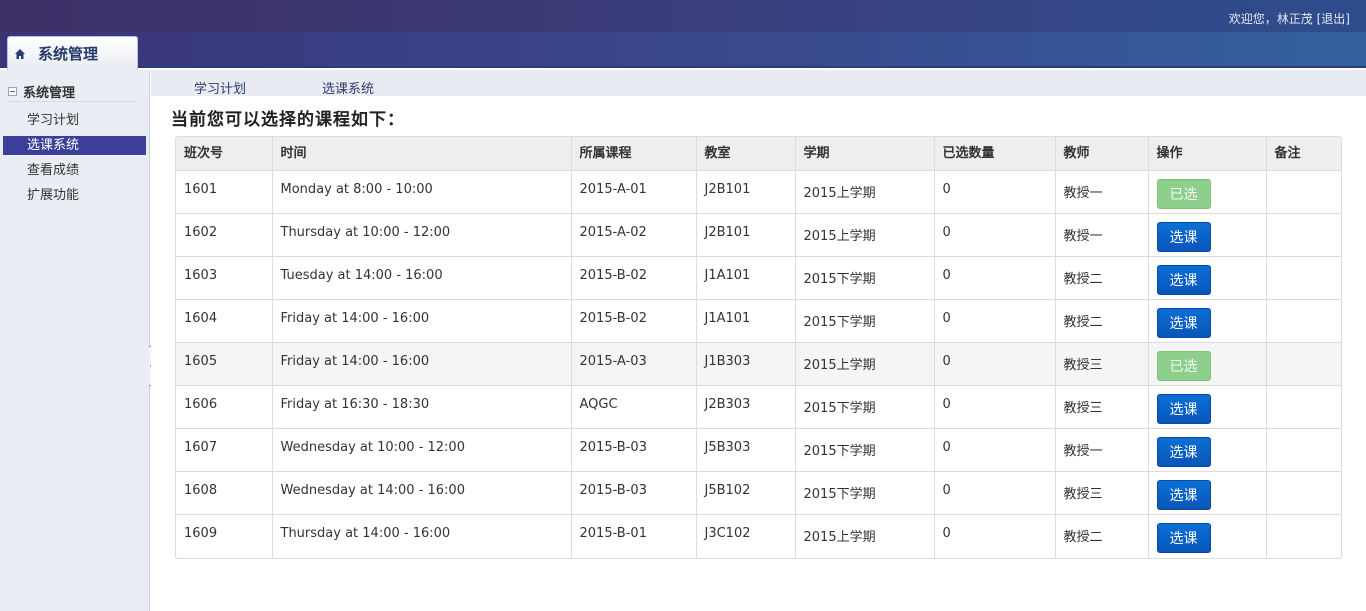 The width and height of the screenshot is (1366, 611). Describe the element at coordinates (73, 92) in the screenshot. I see `sidebar-section-header: 系统管理` at that location.